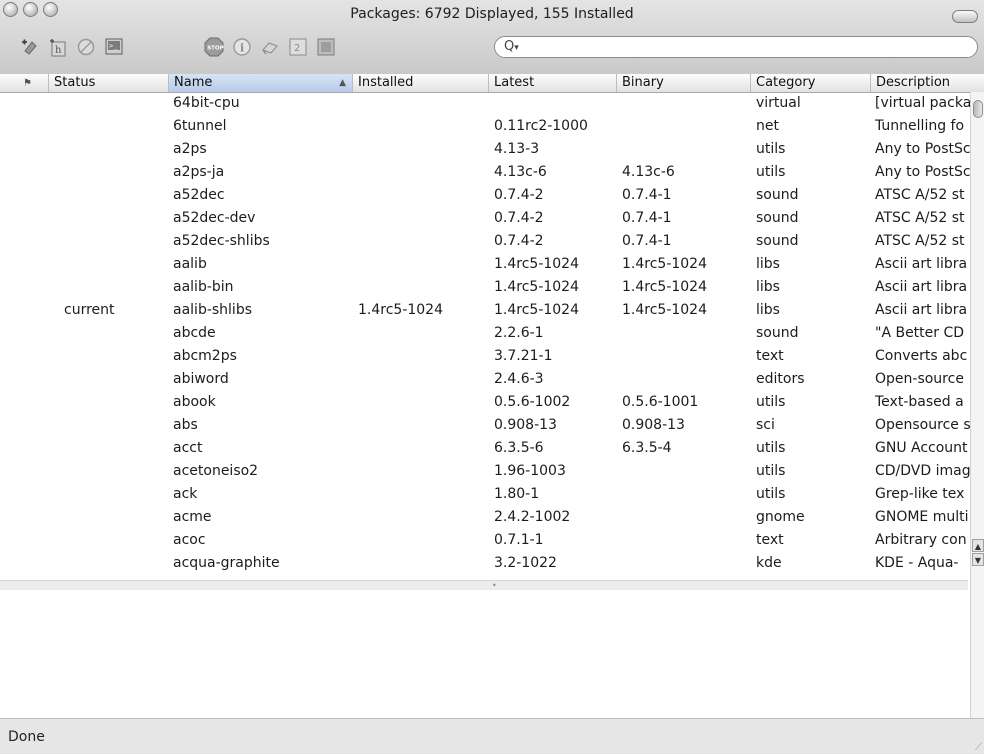 This screenshot has width=984, height=754. I want to click on install-binary-button, so click(30, 47).